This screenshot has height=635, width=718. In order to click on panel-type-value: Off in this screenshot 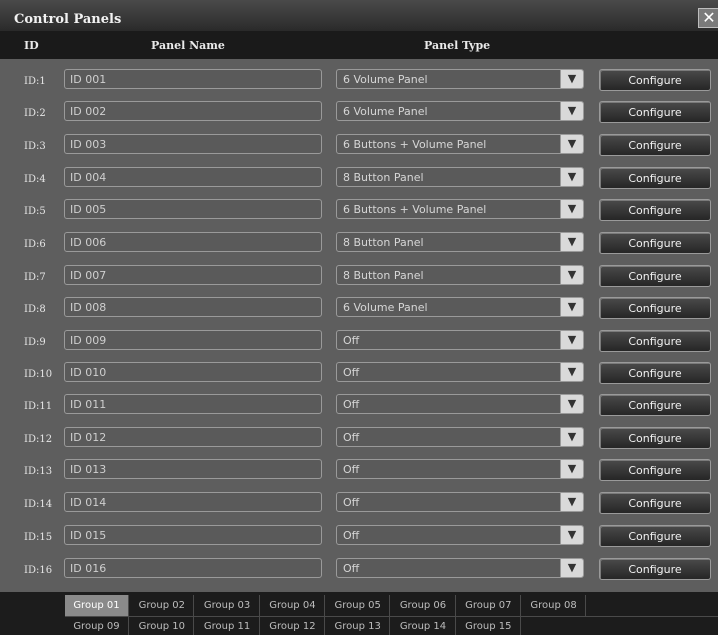, I will do `click(351, 469)`.